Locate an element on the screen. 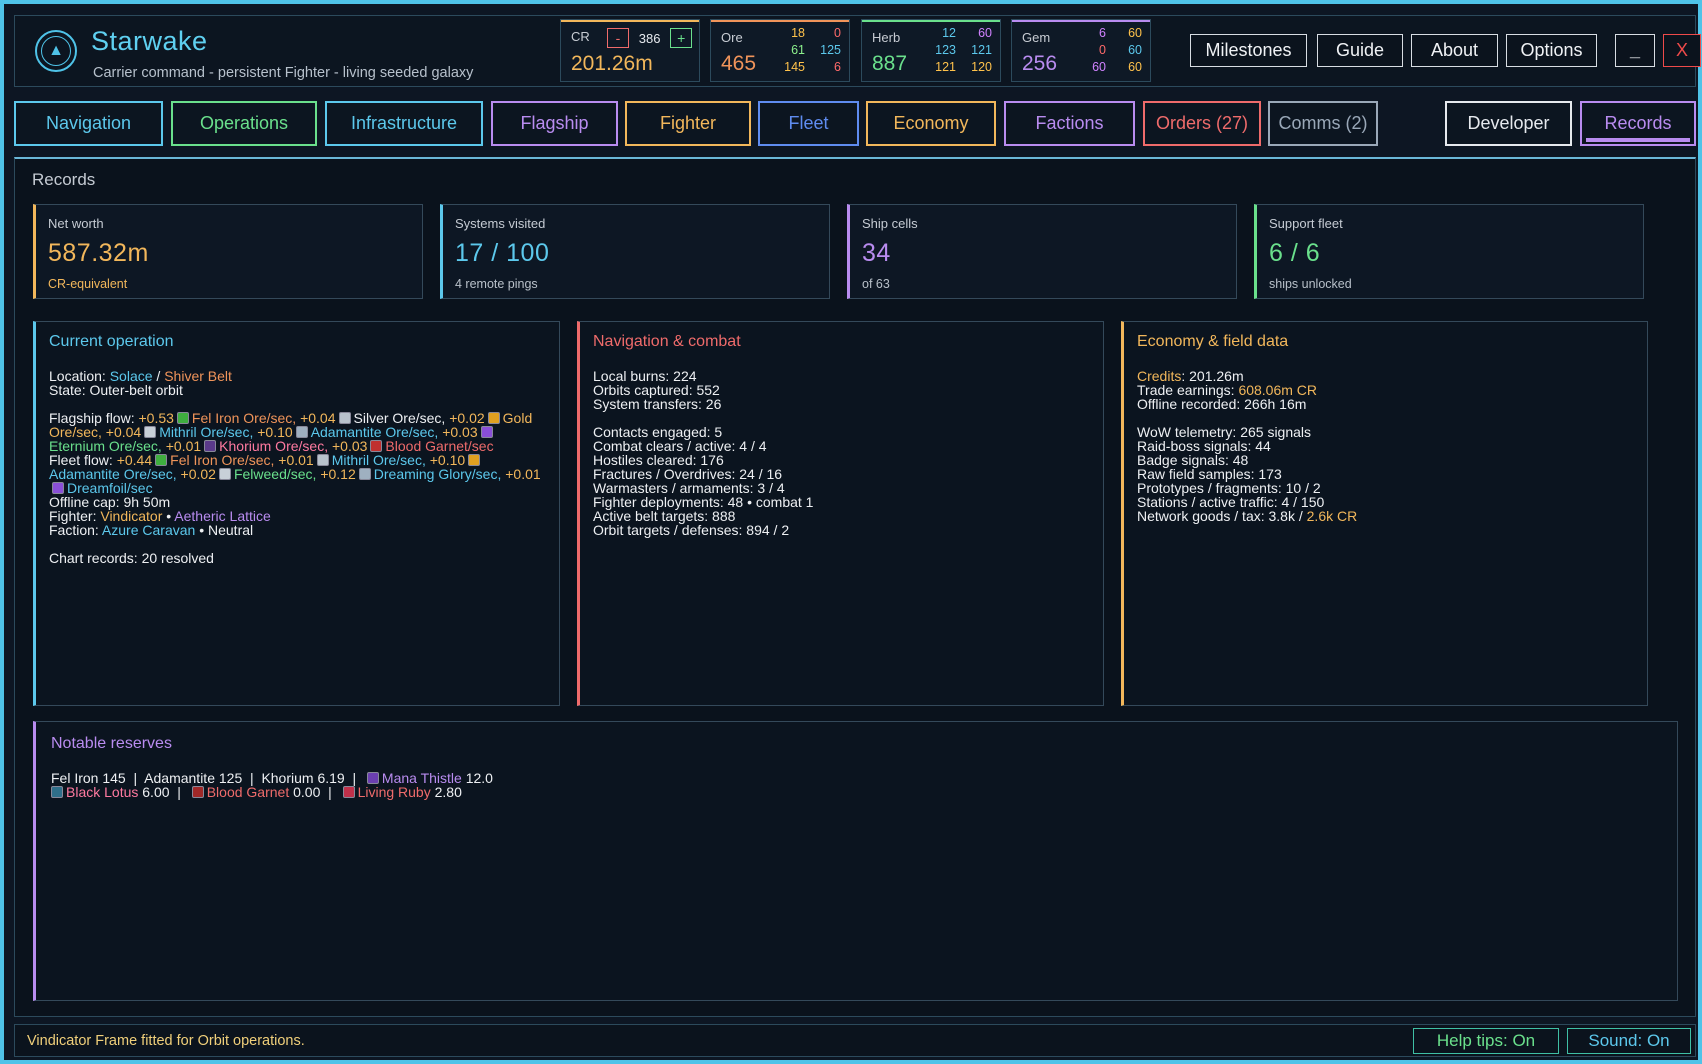 This screenshot has height=1064, width=1702. tab-navigation: Navigation is located at coordinates (88, 123).